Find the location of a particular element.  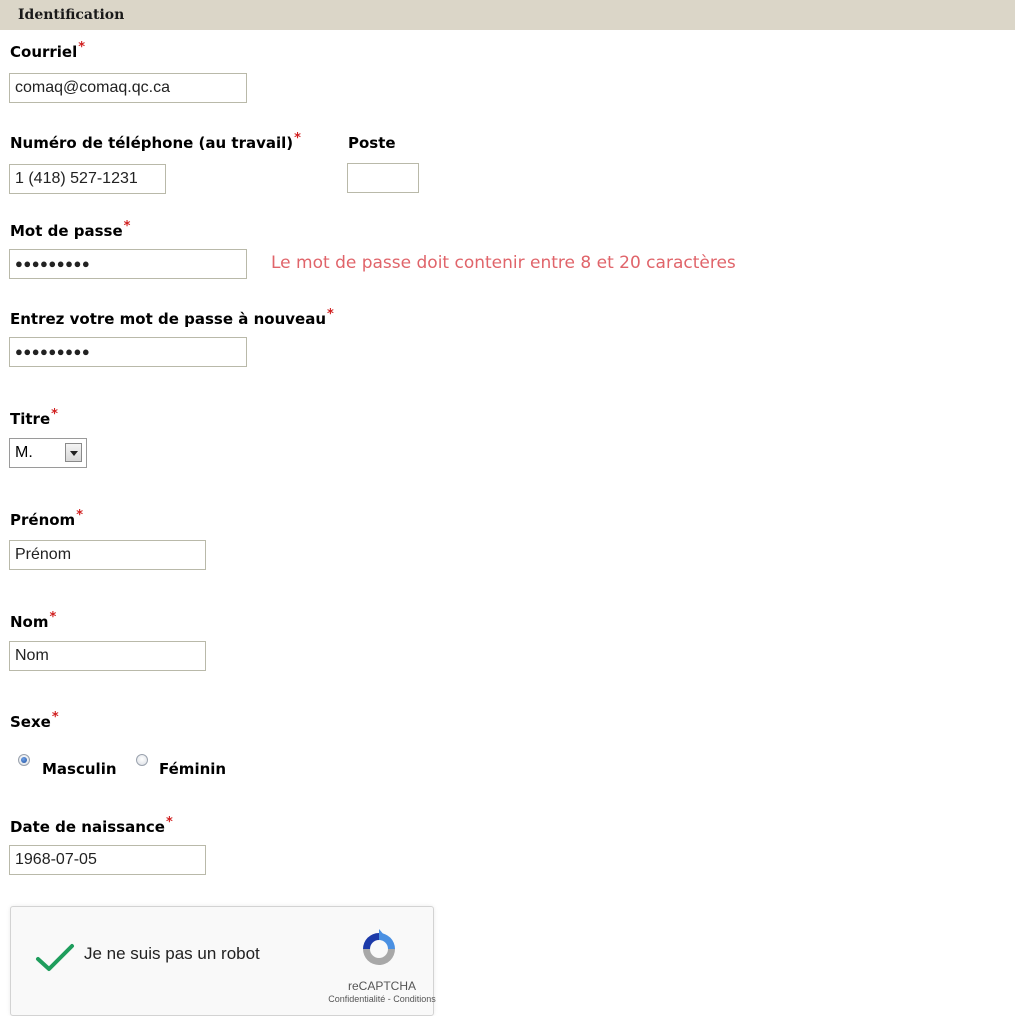

radio-label-feminin: Féminin is located at coordinates (192, 769).